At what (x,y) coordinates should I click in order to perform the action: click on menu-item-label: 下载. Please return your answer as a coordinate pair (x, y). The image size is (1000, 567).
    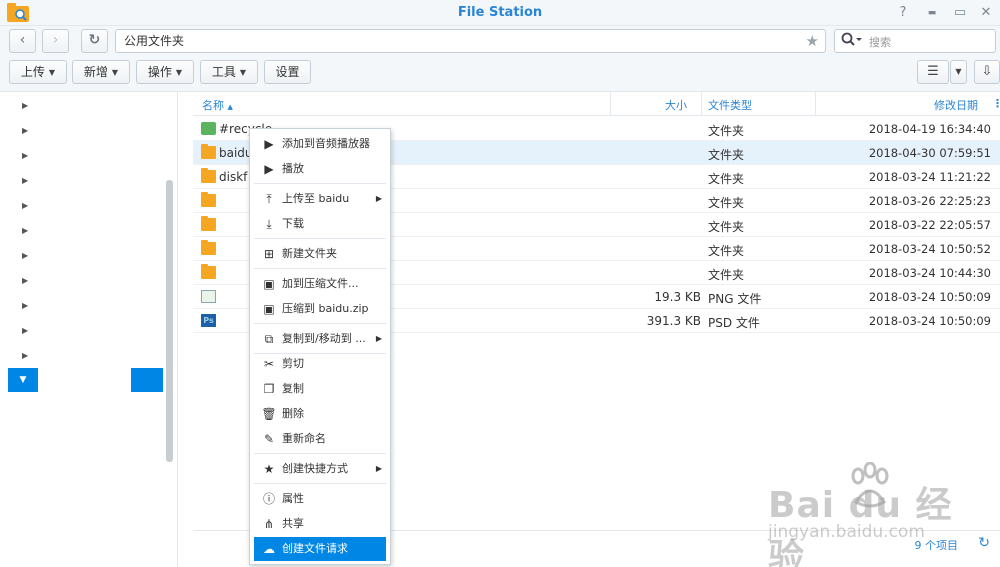
    Looking at the image, I should click on (293, 223).